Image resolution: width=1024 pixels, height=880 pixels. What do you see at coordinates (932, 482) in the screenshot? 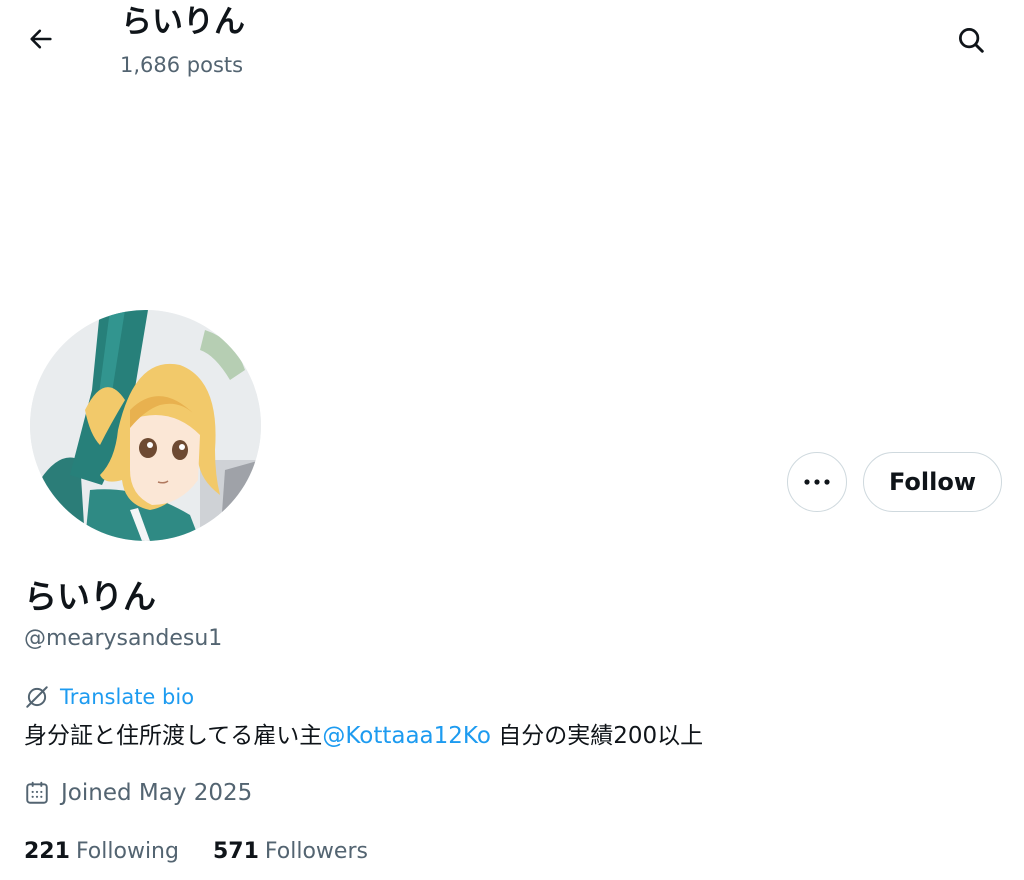
I see `follow-button: Follow` at bounding box center [932, 482].